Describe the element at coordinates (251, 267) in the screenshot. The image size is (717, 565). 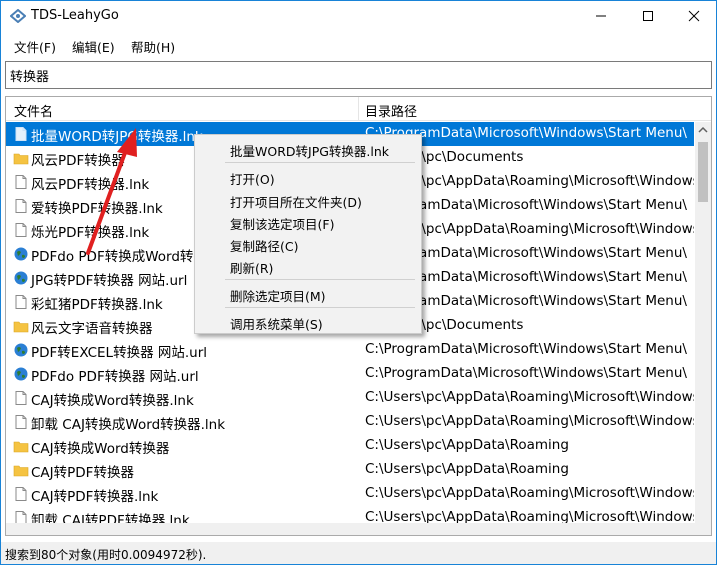
I see `ctx-item-refresh: 刷新(R)` at that location.